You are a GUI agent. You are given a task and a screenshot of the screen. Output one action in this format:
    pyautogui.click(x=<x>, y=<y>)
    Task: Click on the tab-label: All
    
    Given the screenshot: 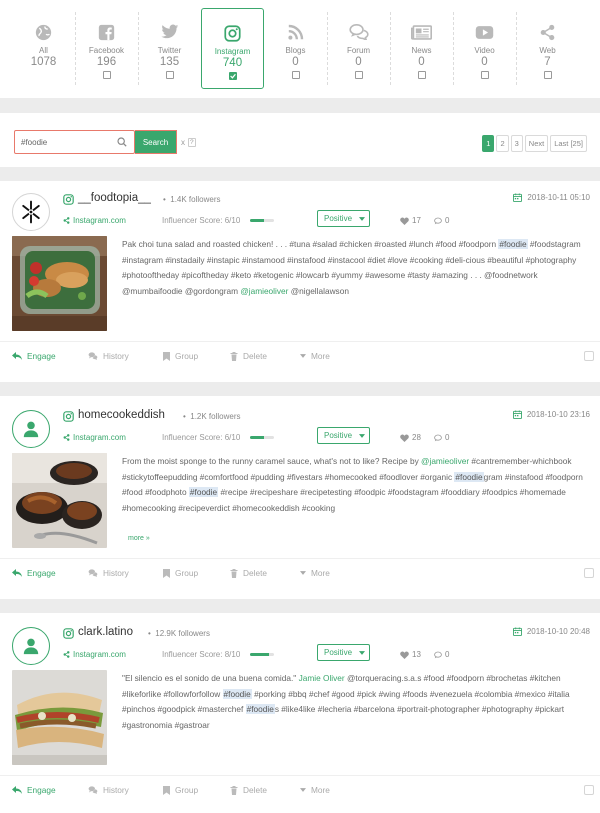 What is the action you would take?
    pyautogui.click(x=43, y=50)
    